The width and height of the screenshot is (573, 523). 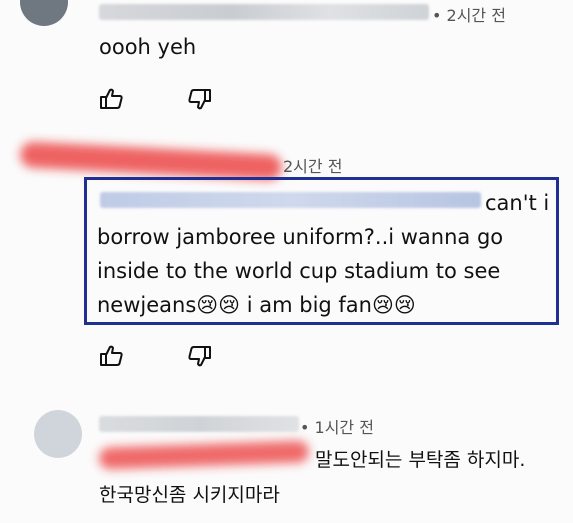 What do you see at coordinates (469, 15) in the screenshot?
I see `comment-timestamp: • 2시간 전` at bounding box center [469, 15].